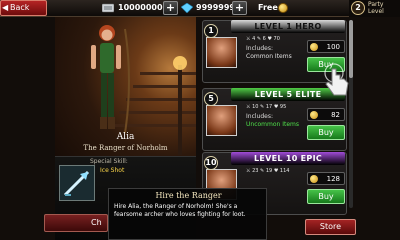  I want to click on back-arrow-icon: ◀, so click(5, 7).